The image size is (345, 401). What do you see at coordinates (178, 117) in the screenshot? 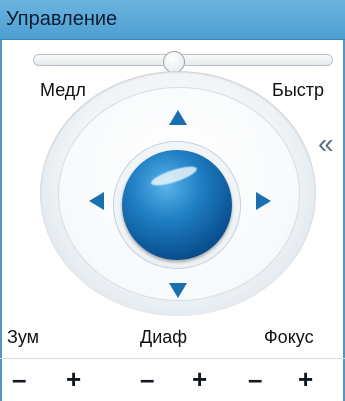
I see `arrow-up-icon` at bounding box center [178, 117].